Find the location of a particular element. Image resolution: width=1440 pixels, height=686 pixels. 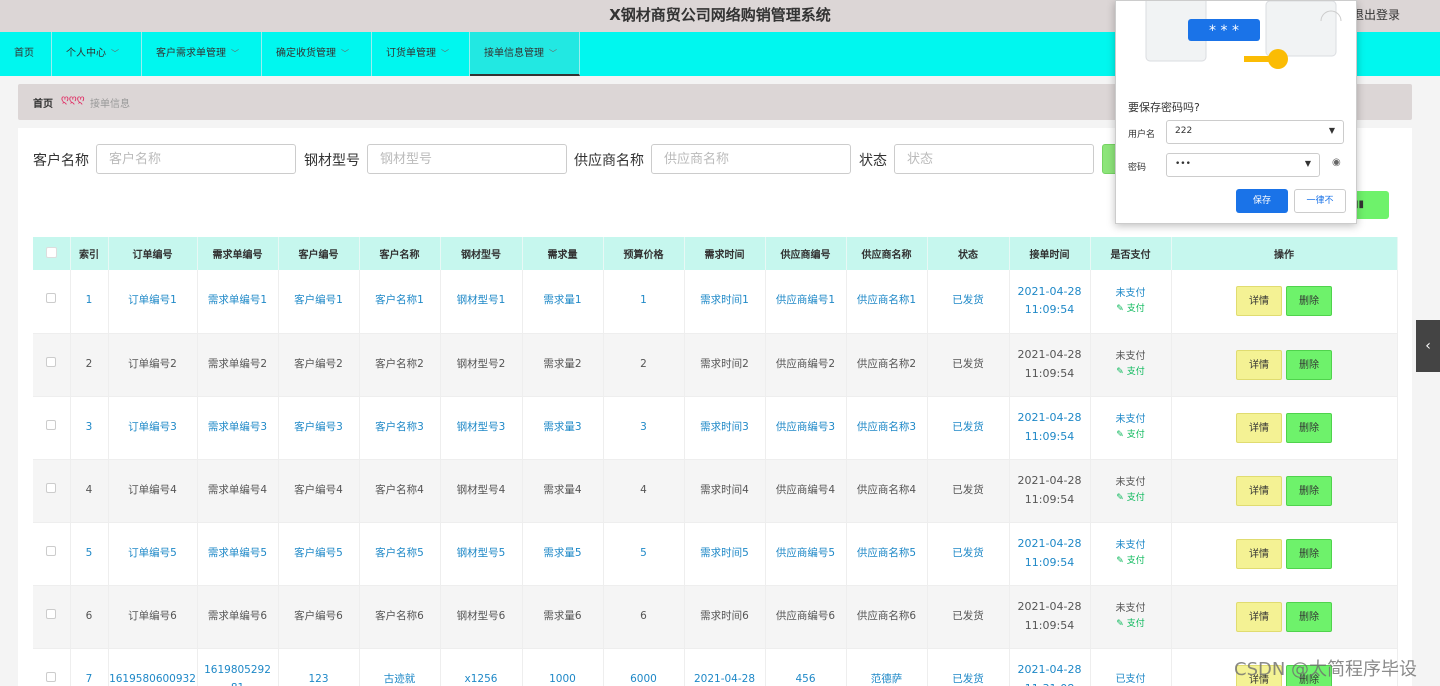

cell-index: 4 is located at coordinates (89, 491).